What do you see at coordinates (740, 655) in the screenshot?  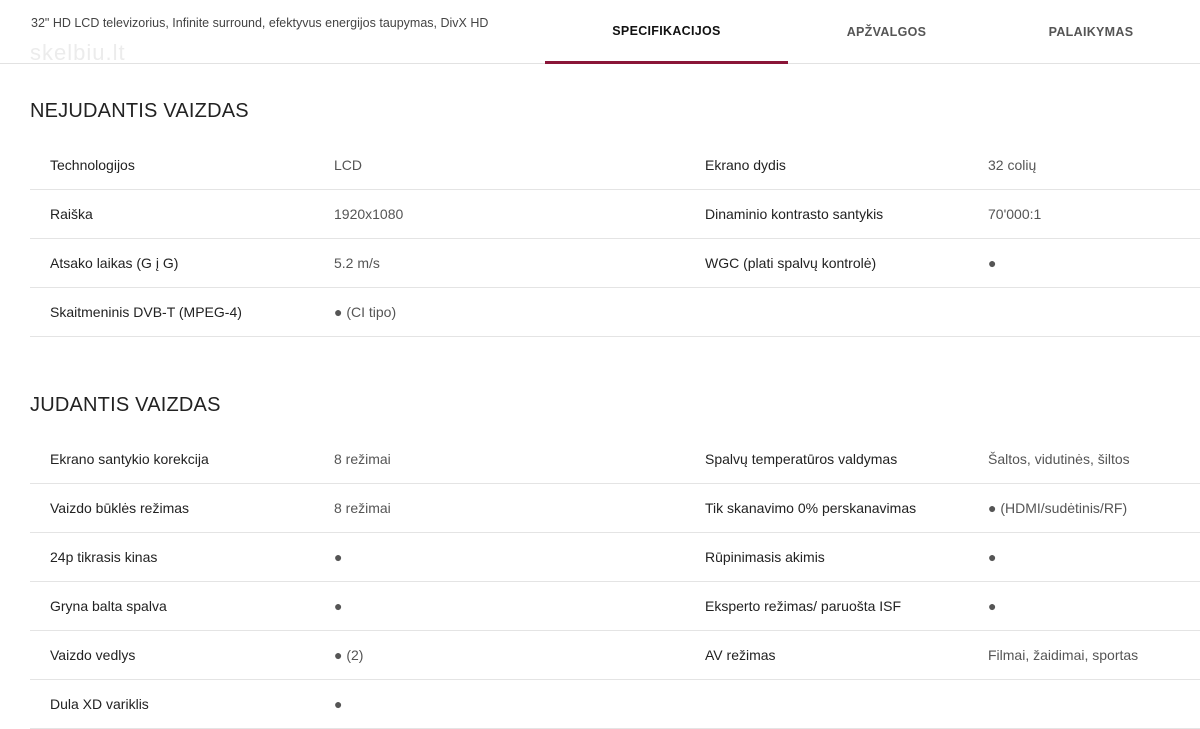 I see `spec-name: AV režimas` at bounding box center [740, 655].